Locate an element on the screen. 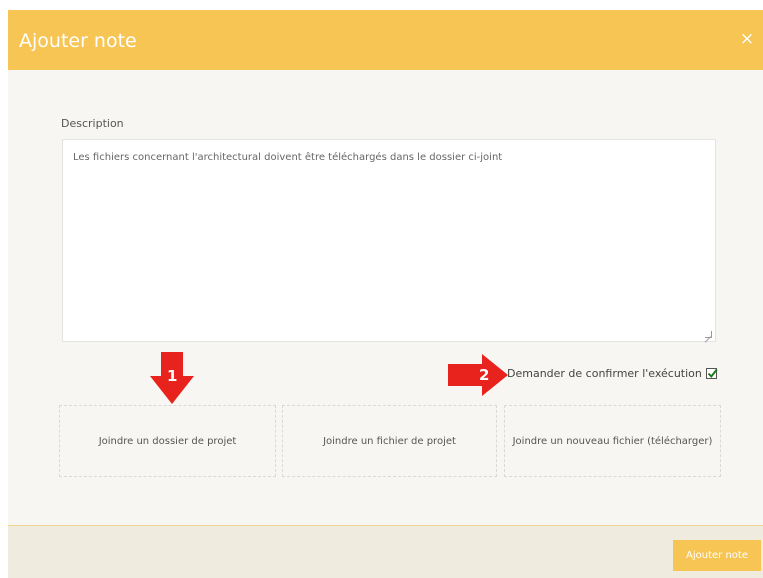 The width and height of the screenshot is (763, 578). callout-1: 1 is located at coordinates (172, 378).